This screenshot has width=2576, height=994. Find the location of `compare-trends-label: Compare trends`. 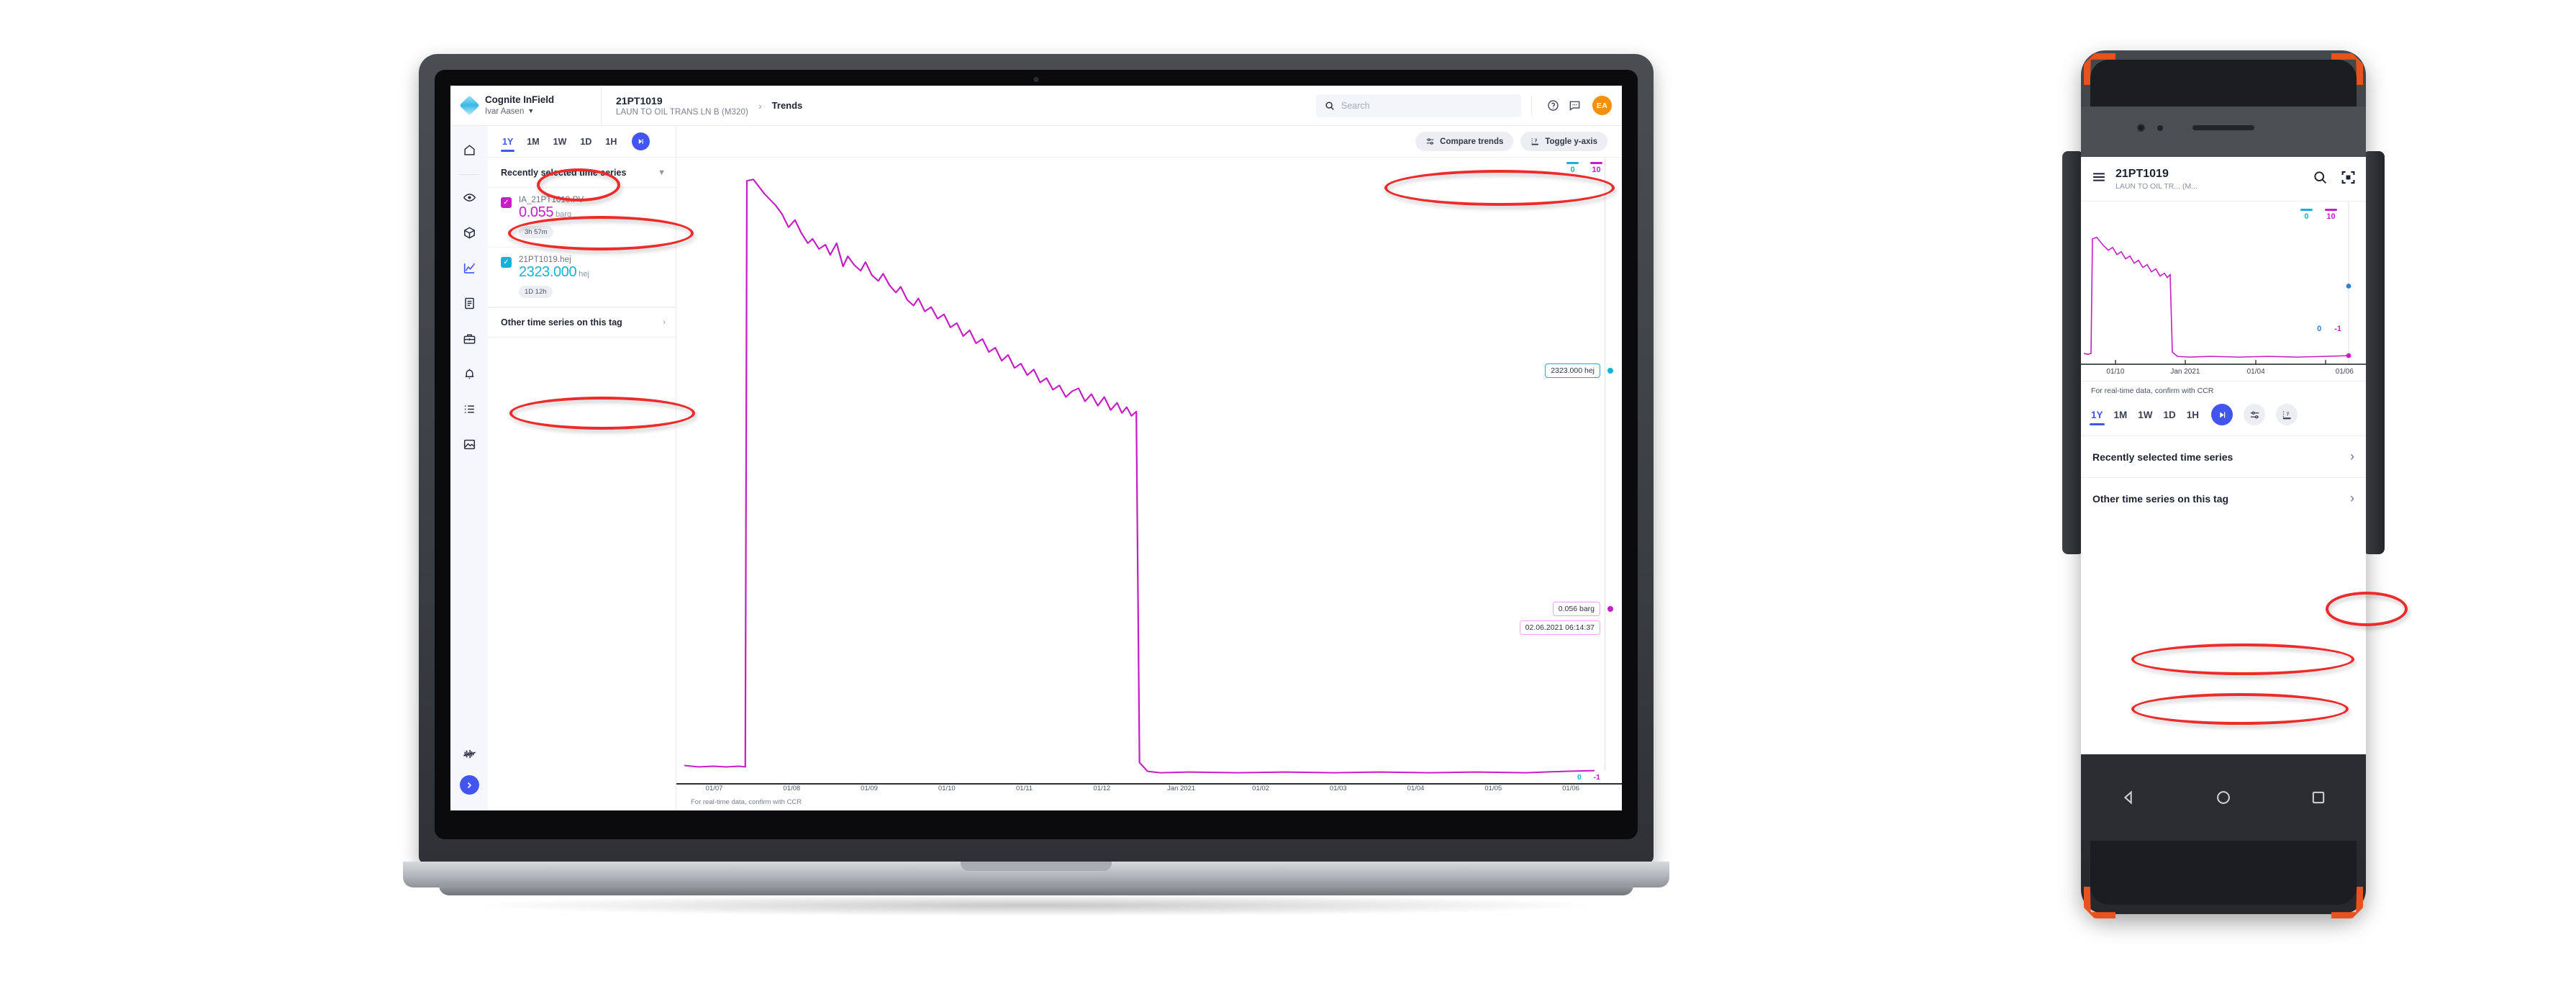

compare-trends-label: Compare trends is located at coordinates (1472, 141).